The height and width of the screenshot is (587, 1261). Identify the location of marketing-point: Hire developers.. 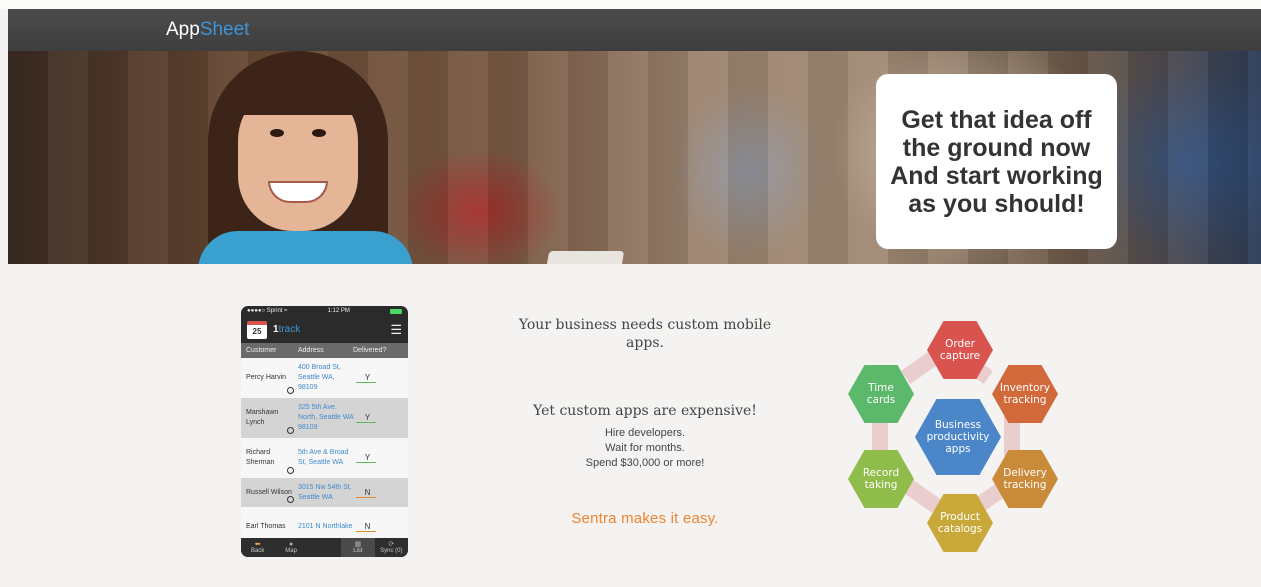
(645, 433).